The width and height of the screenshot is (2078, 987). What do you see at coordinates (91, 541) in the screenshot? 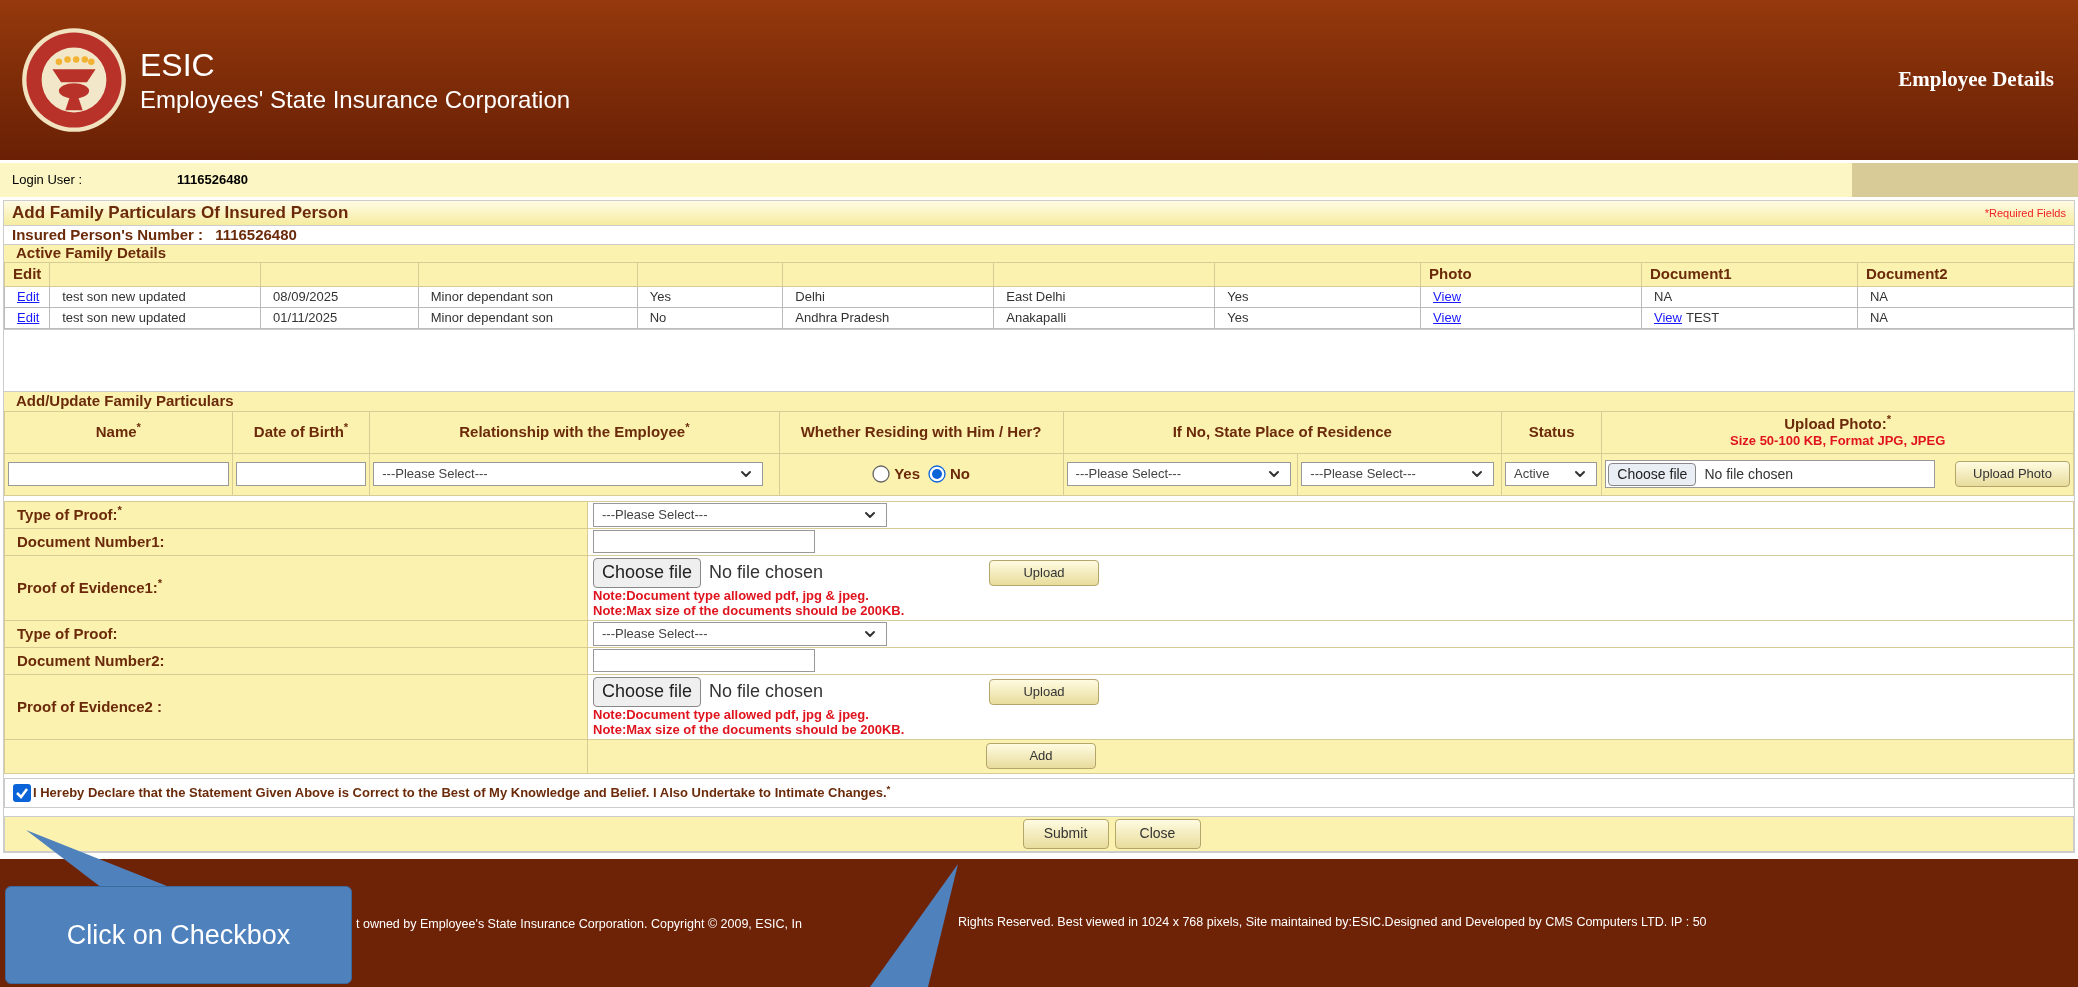
I see `form-label: Document Number1:` at bounding box center [91, 541].